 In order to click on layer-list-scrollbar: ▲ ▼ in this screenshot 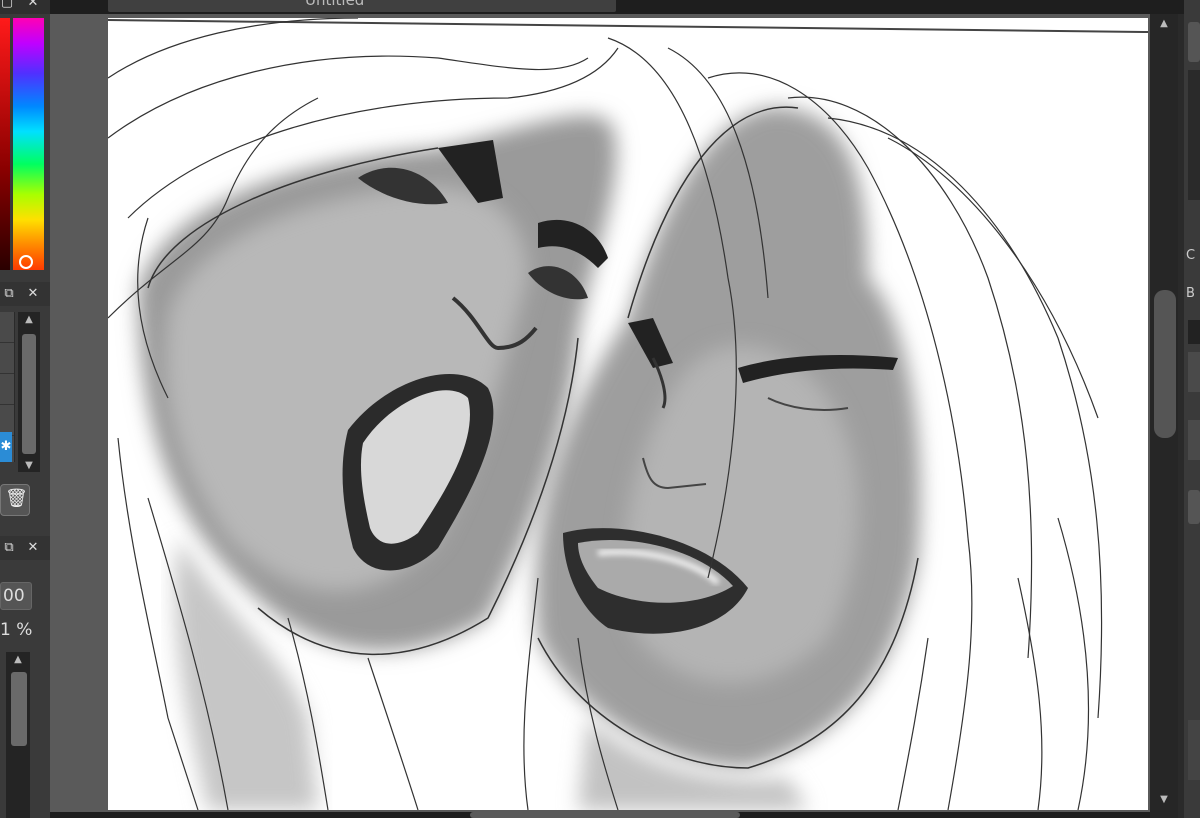, I will do `click(29, 392)`.